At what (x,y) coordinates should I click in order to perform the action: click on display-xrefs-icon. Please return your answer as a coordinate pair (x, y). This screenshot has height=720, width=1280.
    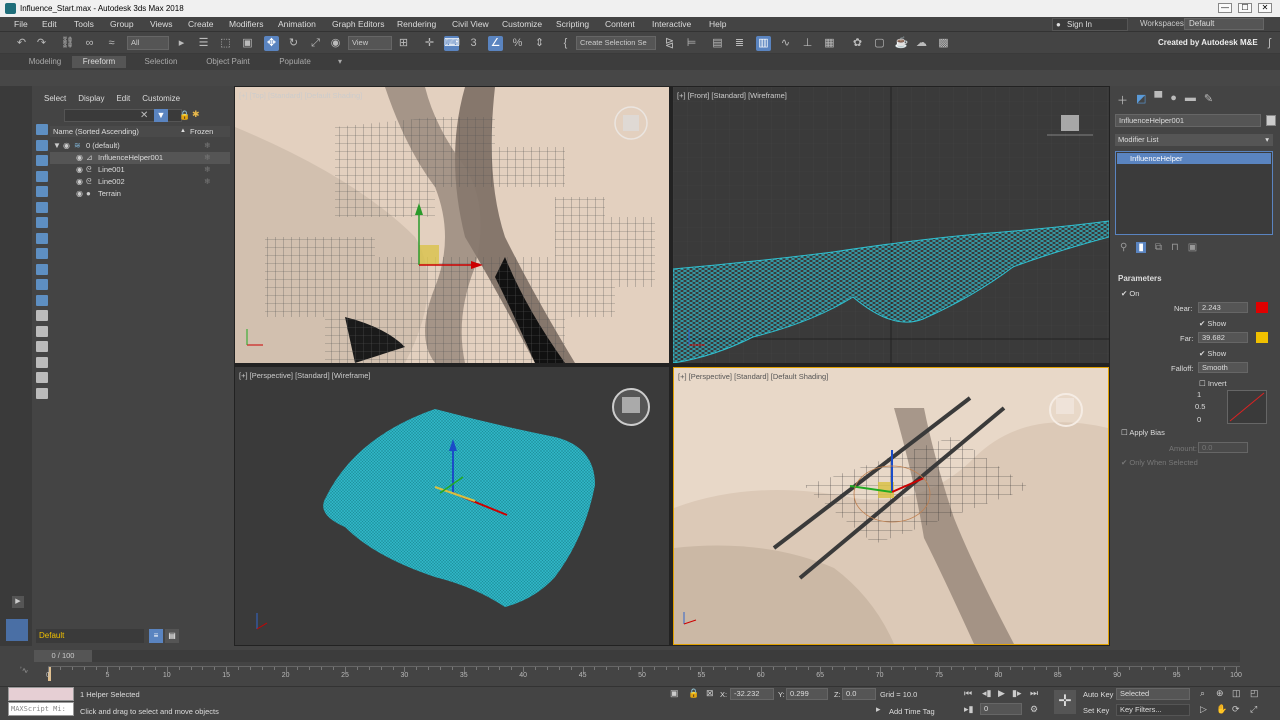
    Looking at the image, I should click on (42, 238).